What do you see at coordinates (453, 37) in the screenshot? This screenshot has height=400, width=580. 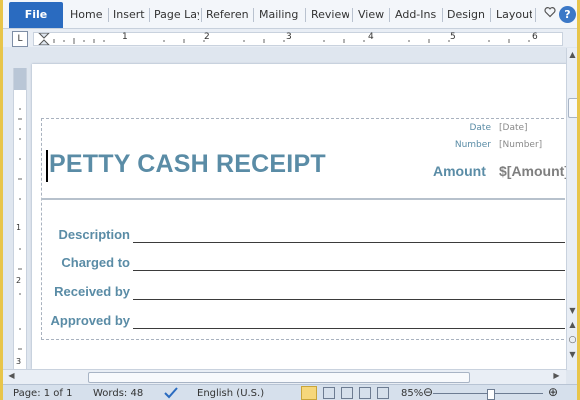 I see `ruler-number: 5` at bounding box center [453, 37].